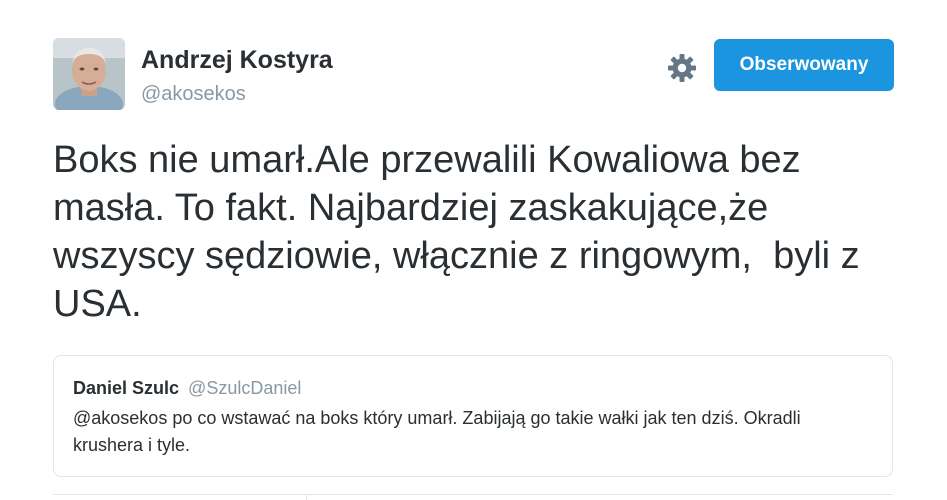 This screenshot has height=500, width=947. I want to click on avatar-image, so click(89, 74).